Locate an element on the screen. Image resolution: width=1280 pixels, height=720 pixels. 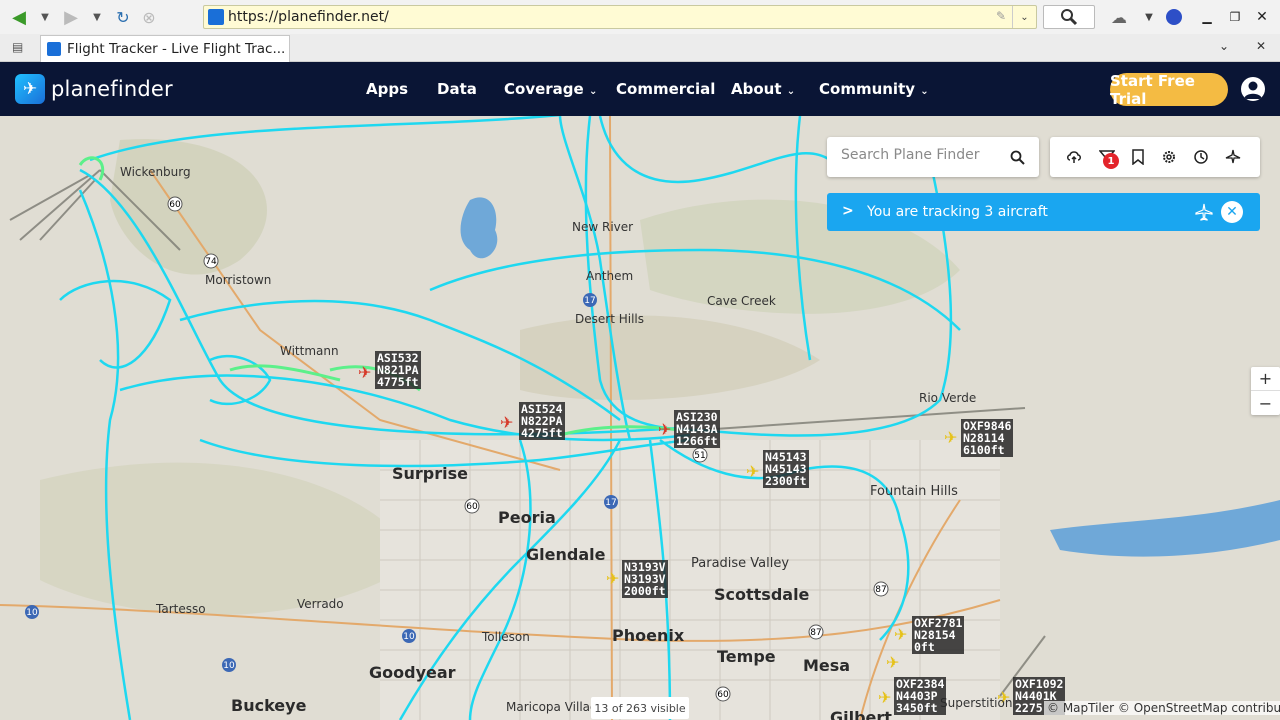
aircraft-label: ASI532 N821PA 4775ft is located at coordinates (398, 370).